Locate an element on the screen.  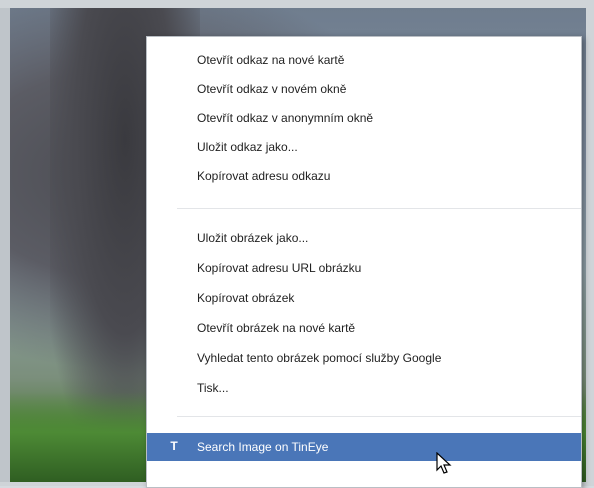
menu-item-open-link-new-tab: Otevřít odkaz na nové kartě is located at coordinates (364, 60).